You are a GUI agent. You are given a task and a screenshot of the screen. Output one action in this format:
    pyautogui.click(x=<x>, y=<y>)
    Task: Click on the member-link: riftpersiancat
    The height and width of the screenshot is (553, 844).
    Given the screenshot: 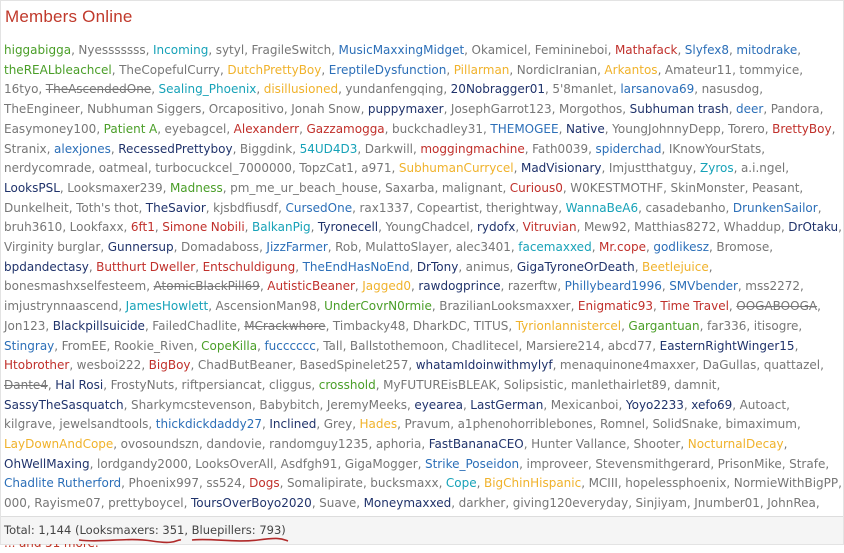 What is the action you would take?
    pyautogui.click(x=222, y=385)
    